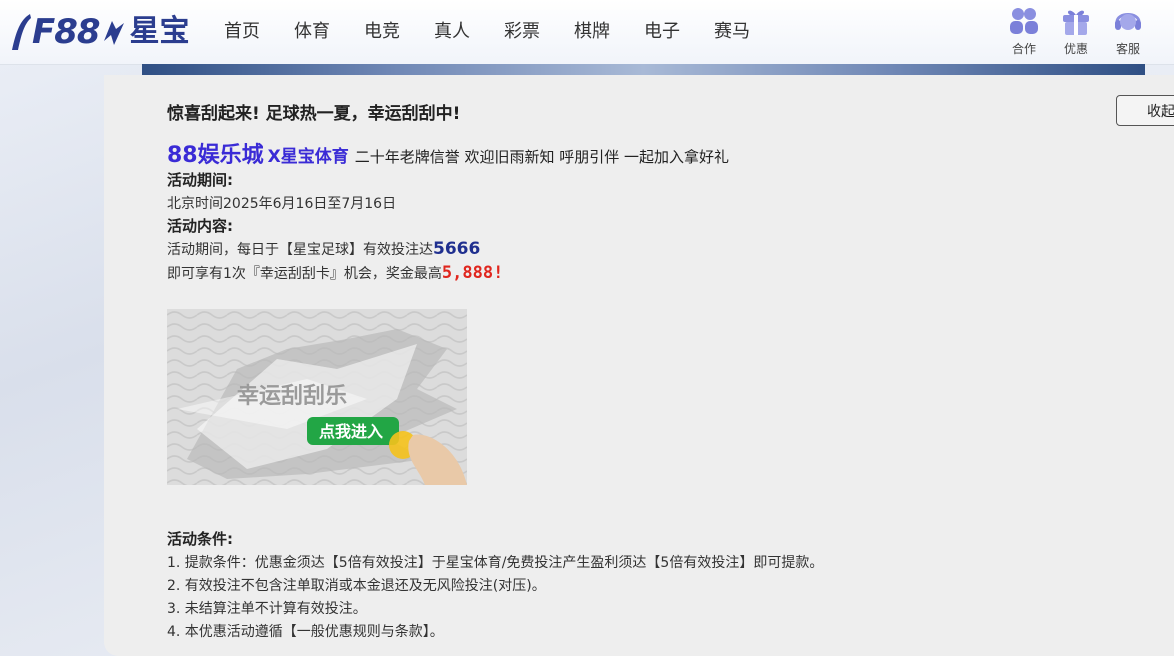 The width and height of the screenshot is (1174, 656). I want to click on daily-bet-amount: 5666, so click(457, 249).